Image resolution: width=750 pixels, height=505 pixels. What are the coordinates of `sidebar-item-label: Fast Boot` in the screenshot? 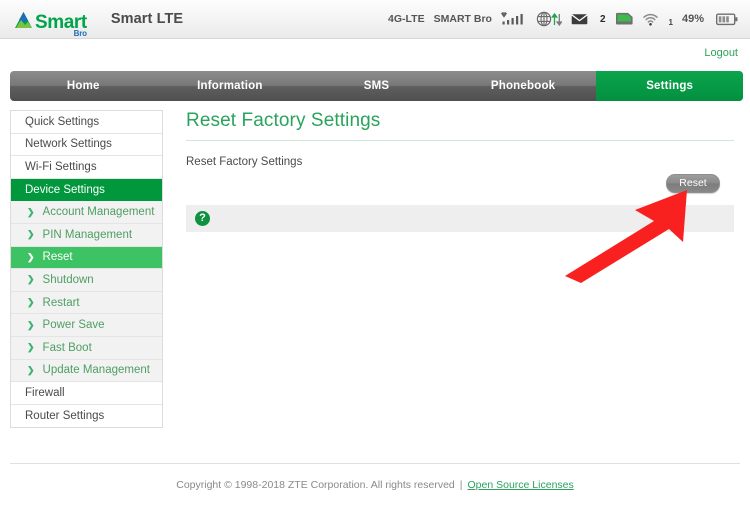 It's located at (67, 347).